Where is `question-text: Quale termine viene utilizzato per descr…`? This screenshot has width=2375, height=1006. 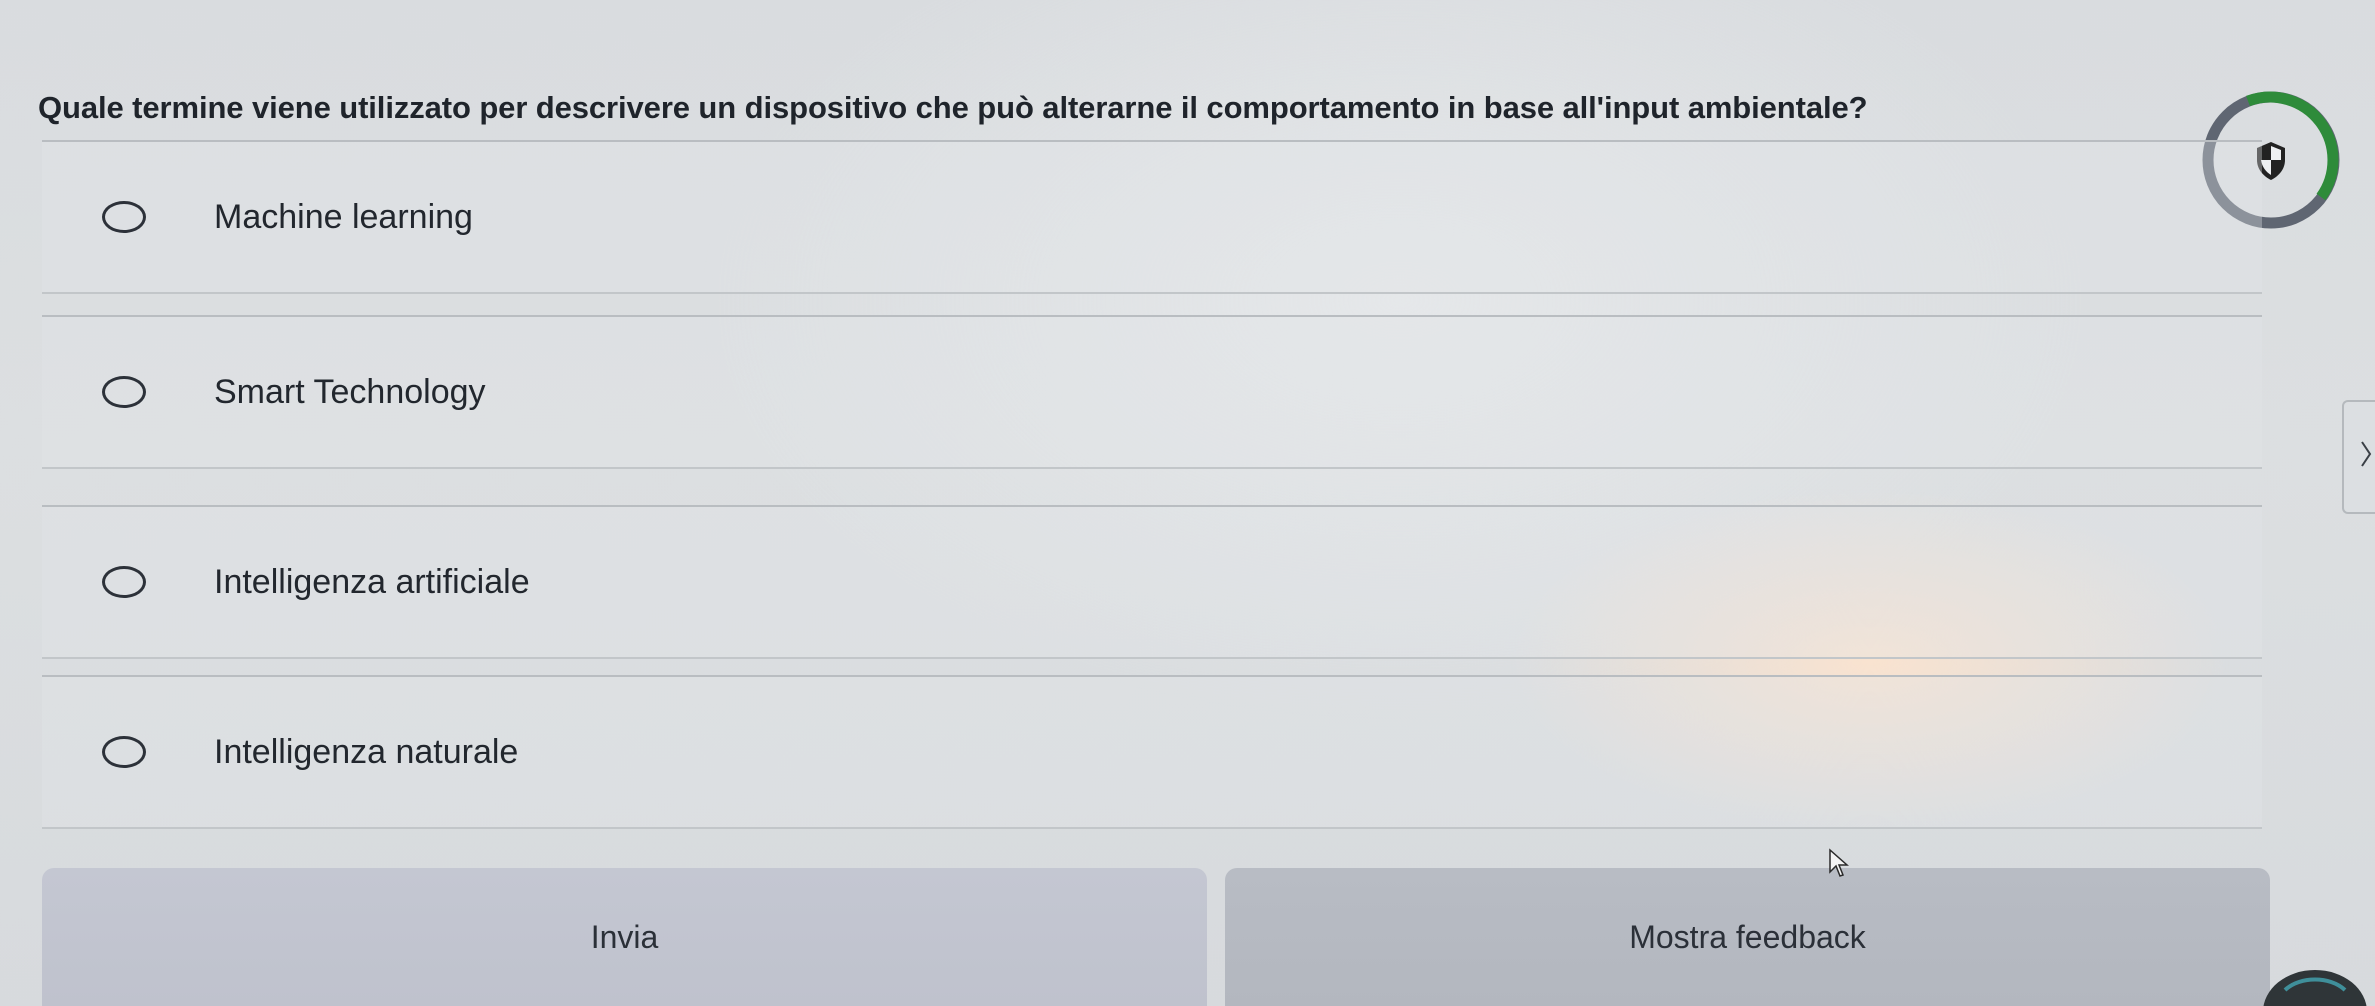
question-text: Quale termine viene utilizzato per descr… is located at coordinates (953, 107).